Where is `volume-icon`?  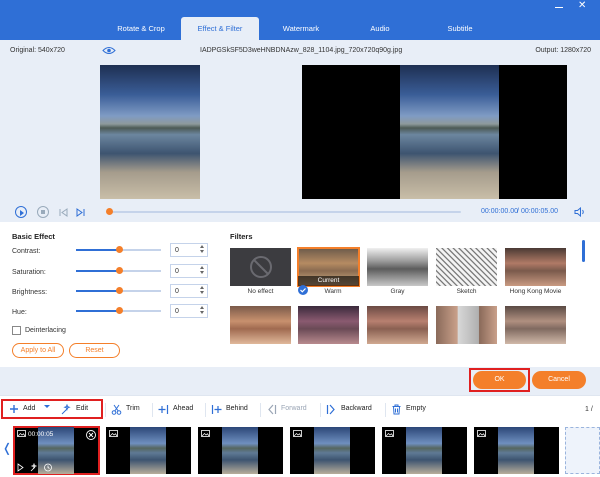 volume-icon is located at coordinates (580, 212).